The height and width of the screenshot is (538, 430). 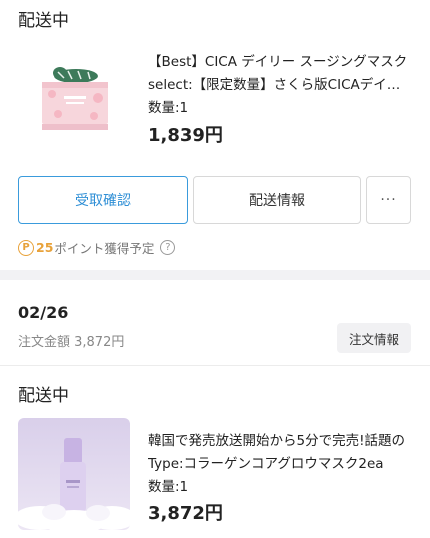 I want to click on order-info-button: 注文情報, so click(x=374, y=338).